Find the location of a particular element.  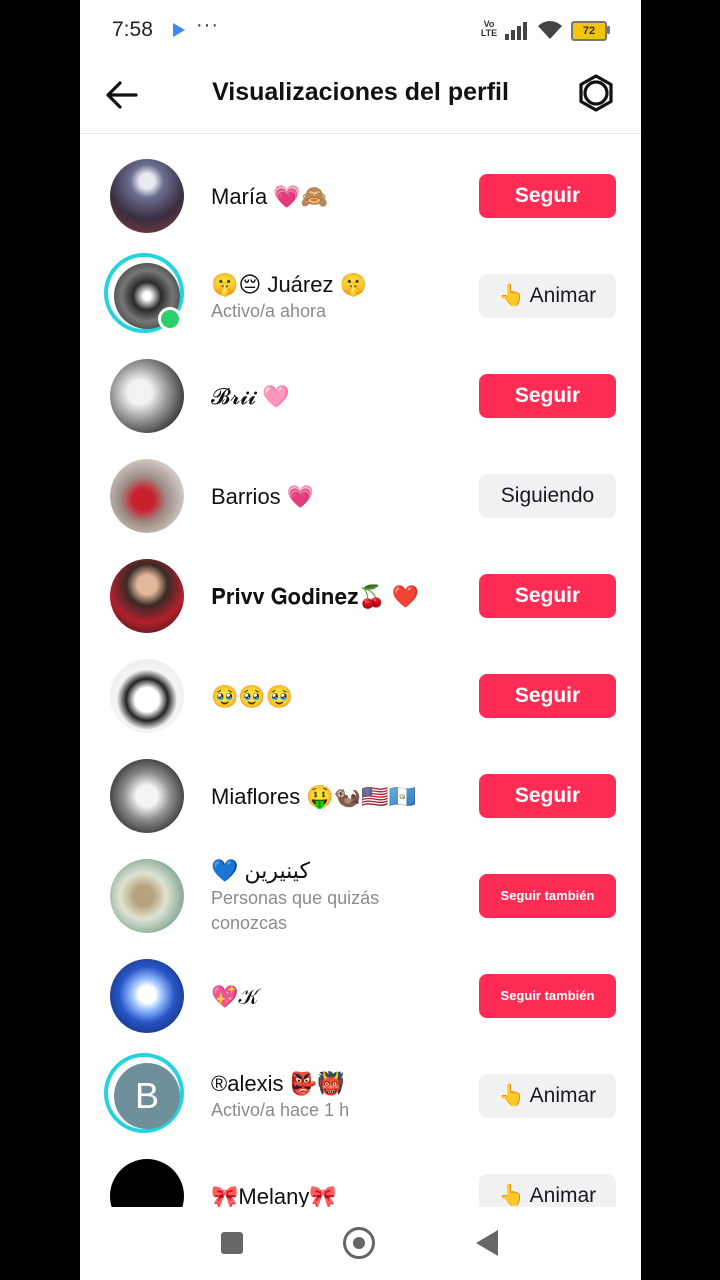

user-name: María 💗🙈 is located at coordinates (269, 197).